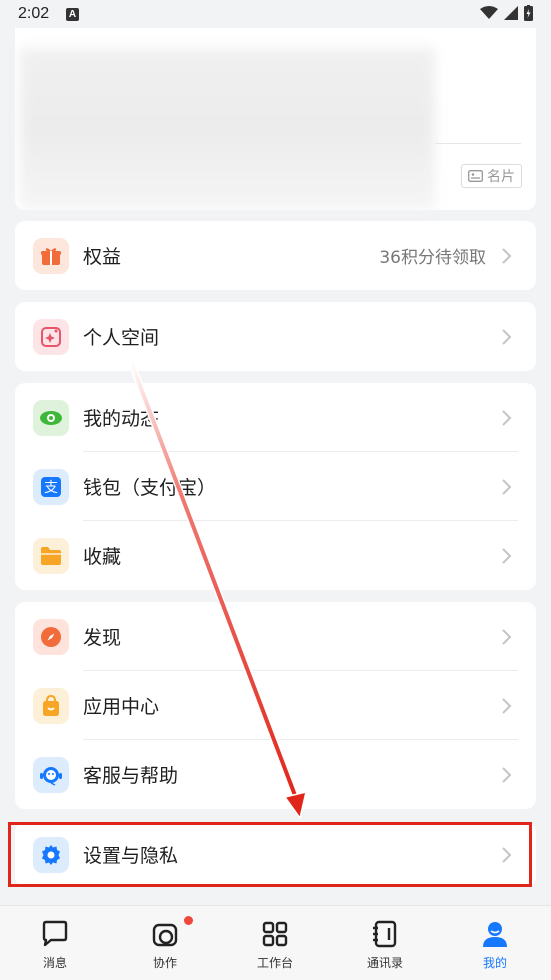  I want to click on tab-label: 消息, so click(54, 963).